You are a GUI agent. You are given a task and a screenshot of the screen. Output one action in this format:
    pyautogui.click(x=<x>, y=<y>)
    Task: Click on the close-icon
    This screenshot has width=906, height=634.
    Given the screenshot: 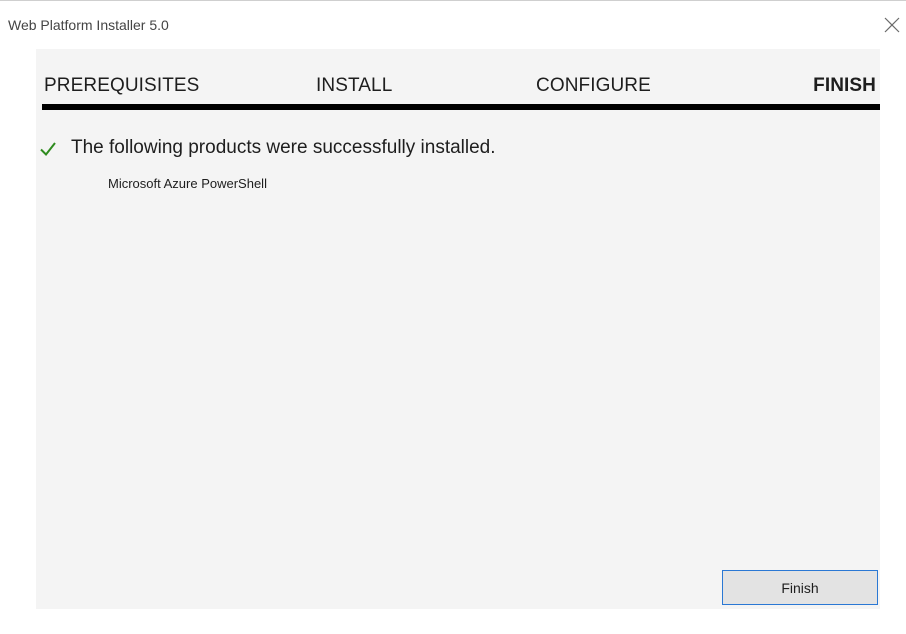 What is the action you would take?
    pyautogui.click(x=892, y=25)
    